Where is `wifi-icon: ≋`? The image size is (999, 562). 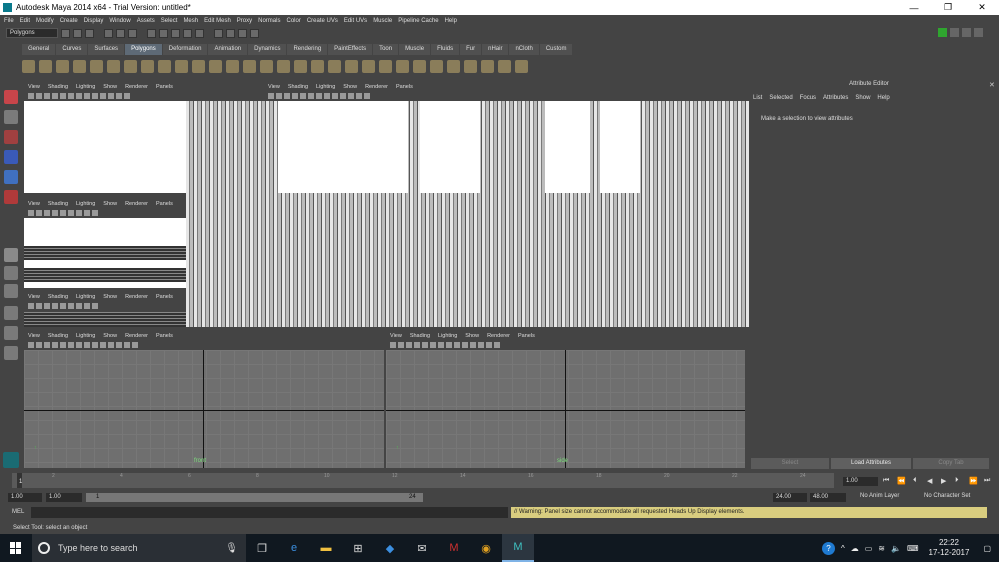
wifi-icon: ≋ is located at coordinates (881, 548).